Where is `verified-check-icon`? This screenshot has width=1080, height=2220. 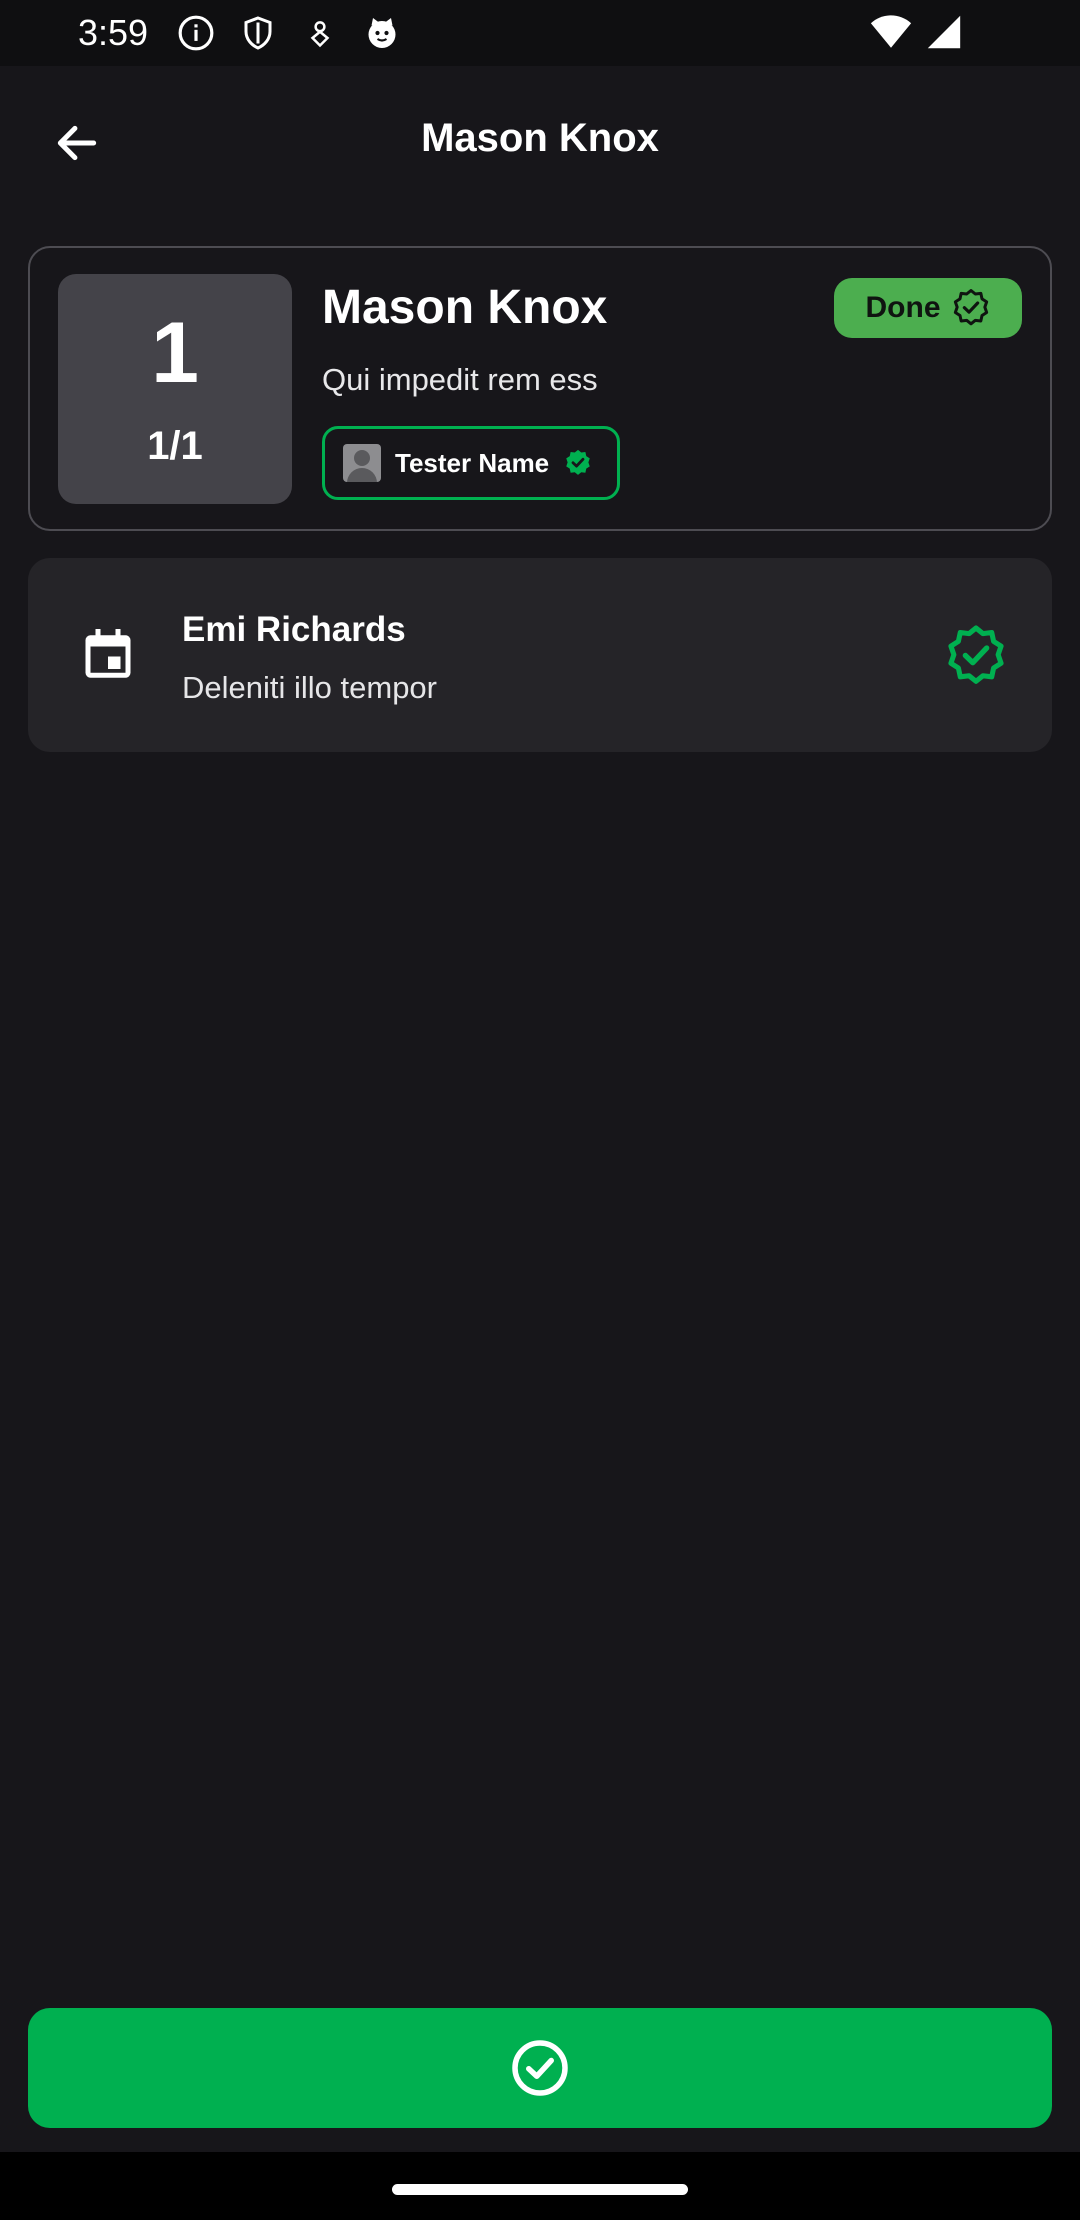
verified-check-icon is located at coordinates (578, 462).